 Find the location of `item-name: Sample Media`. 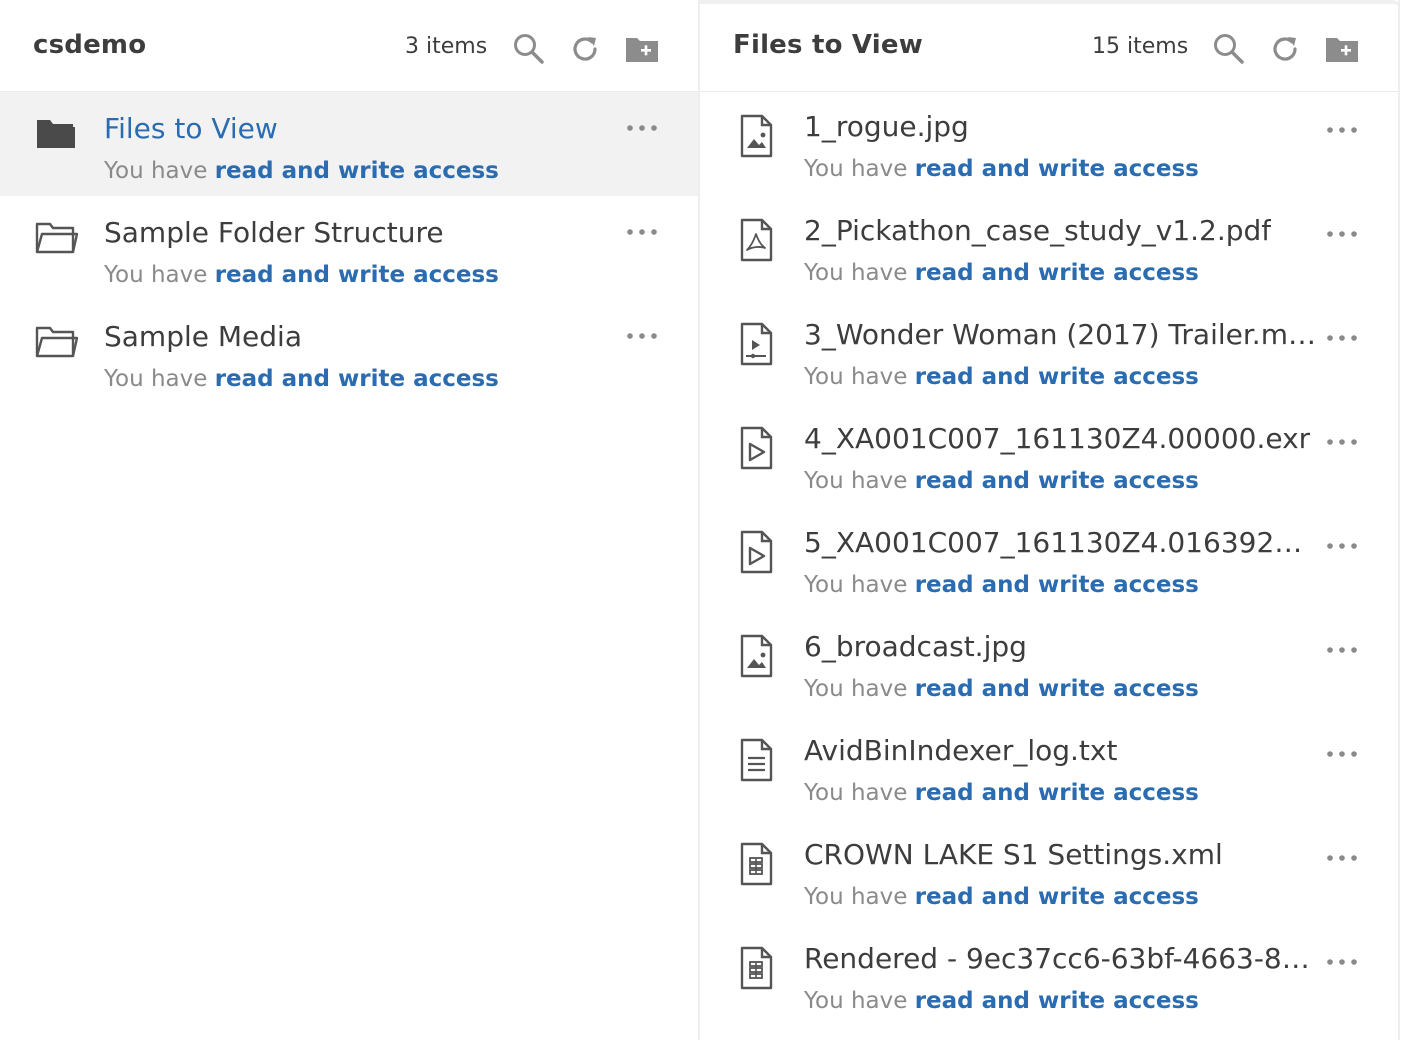

item-name: Sample Media is located at coordinates (203, 336).